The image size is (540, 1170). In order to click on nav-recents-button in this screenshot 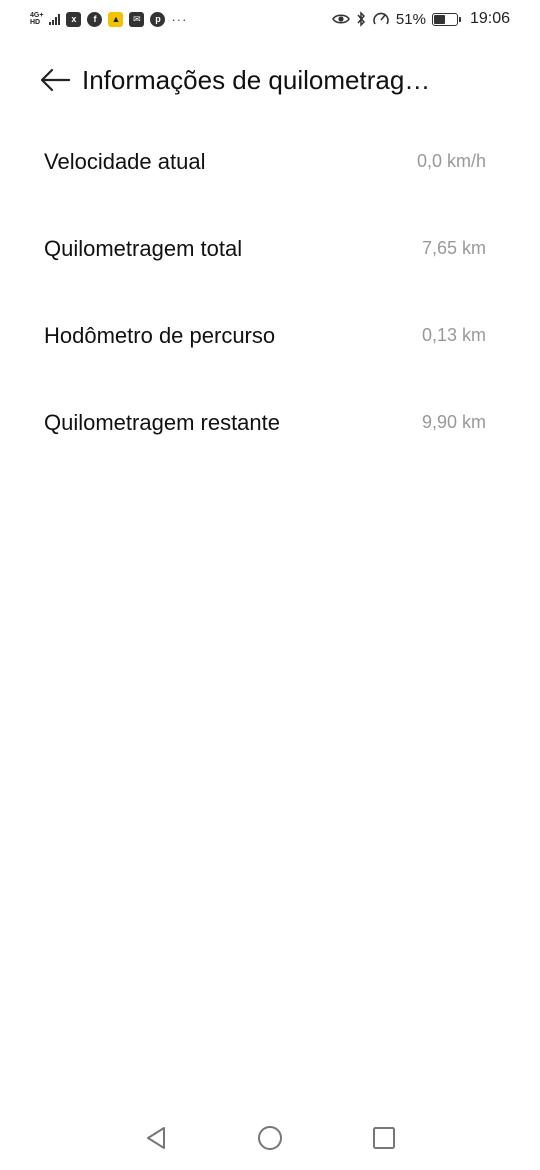, I will do `click(384, 1138)`.